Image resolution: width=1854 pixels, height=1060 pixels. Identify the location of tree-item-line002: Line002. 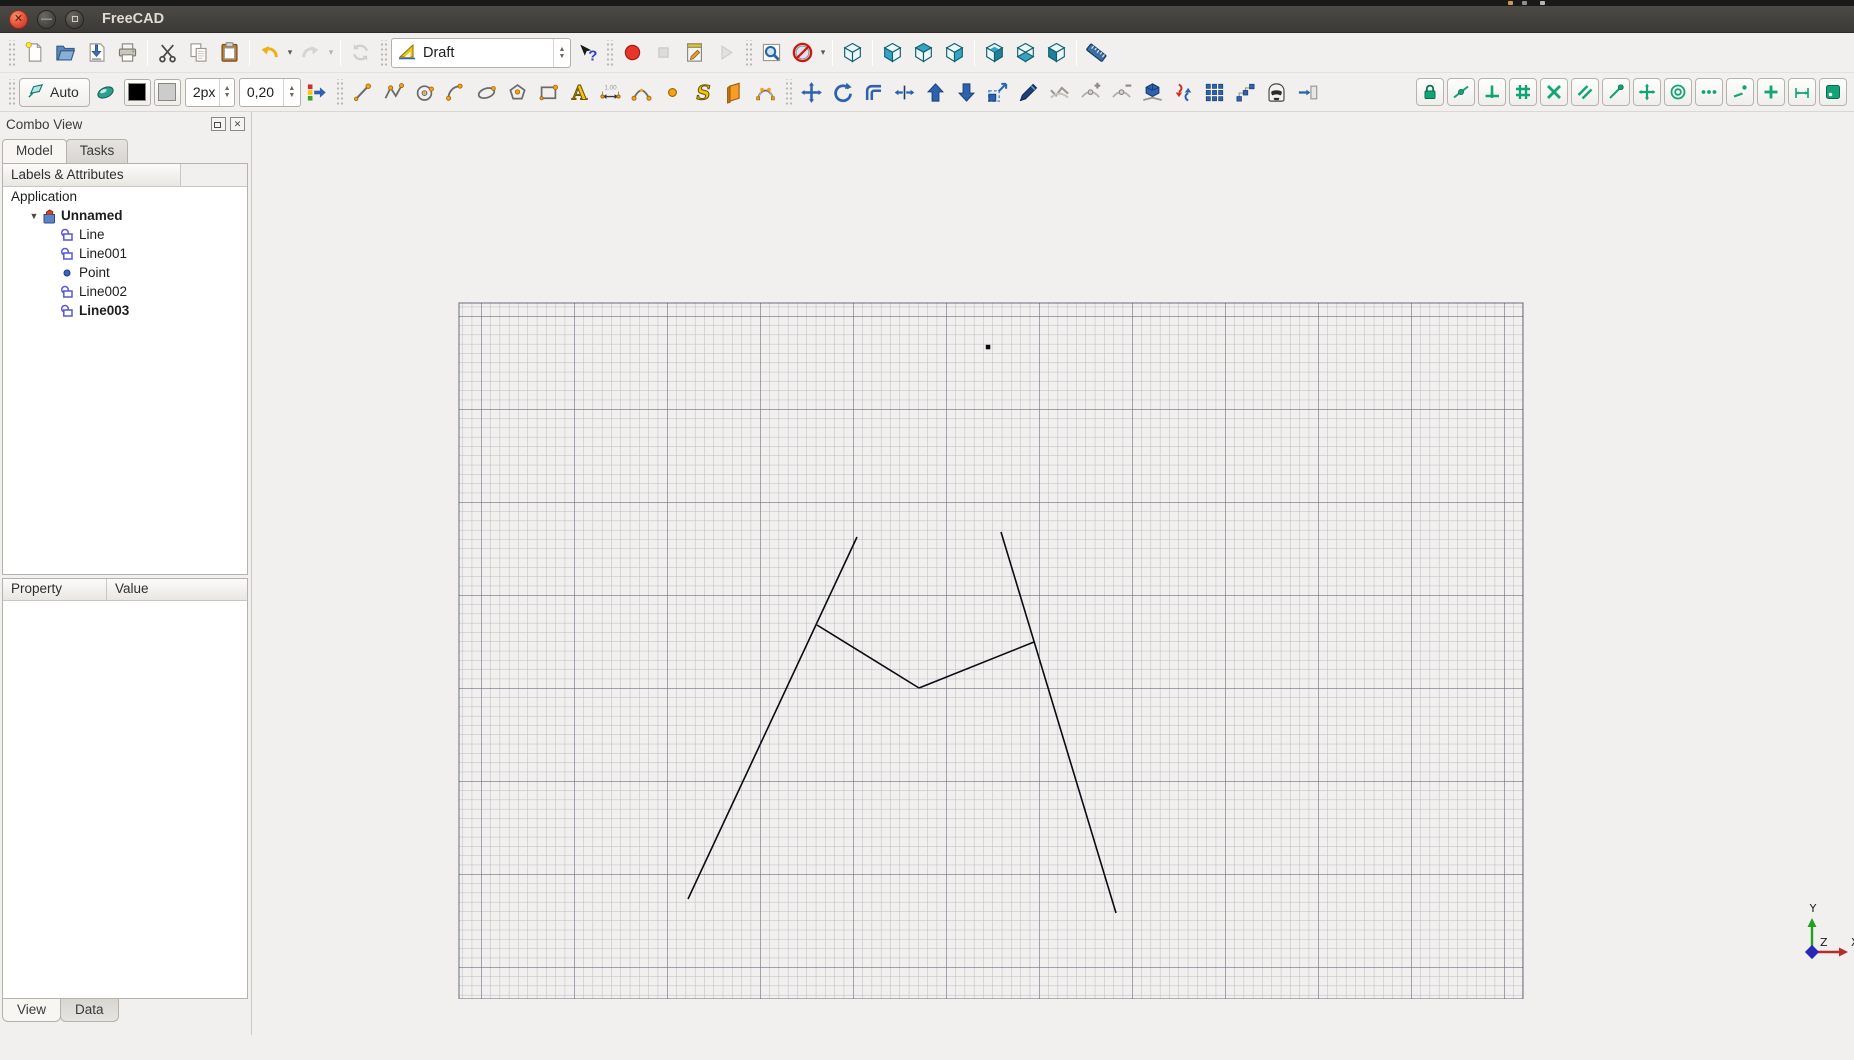
(125, 291).